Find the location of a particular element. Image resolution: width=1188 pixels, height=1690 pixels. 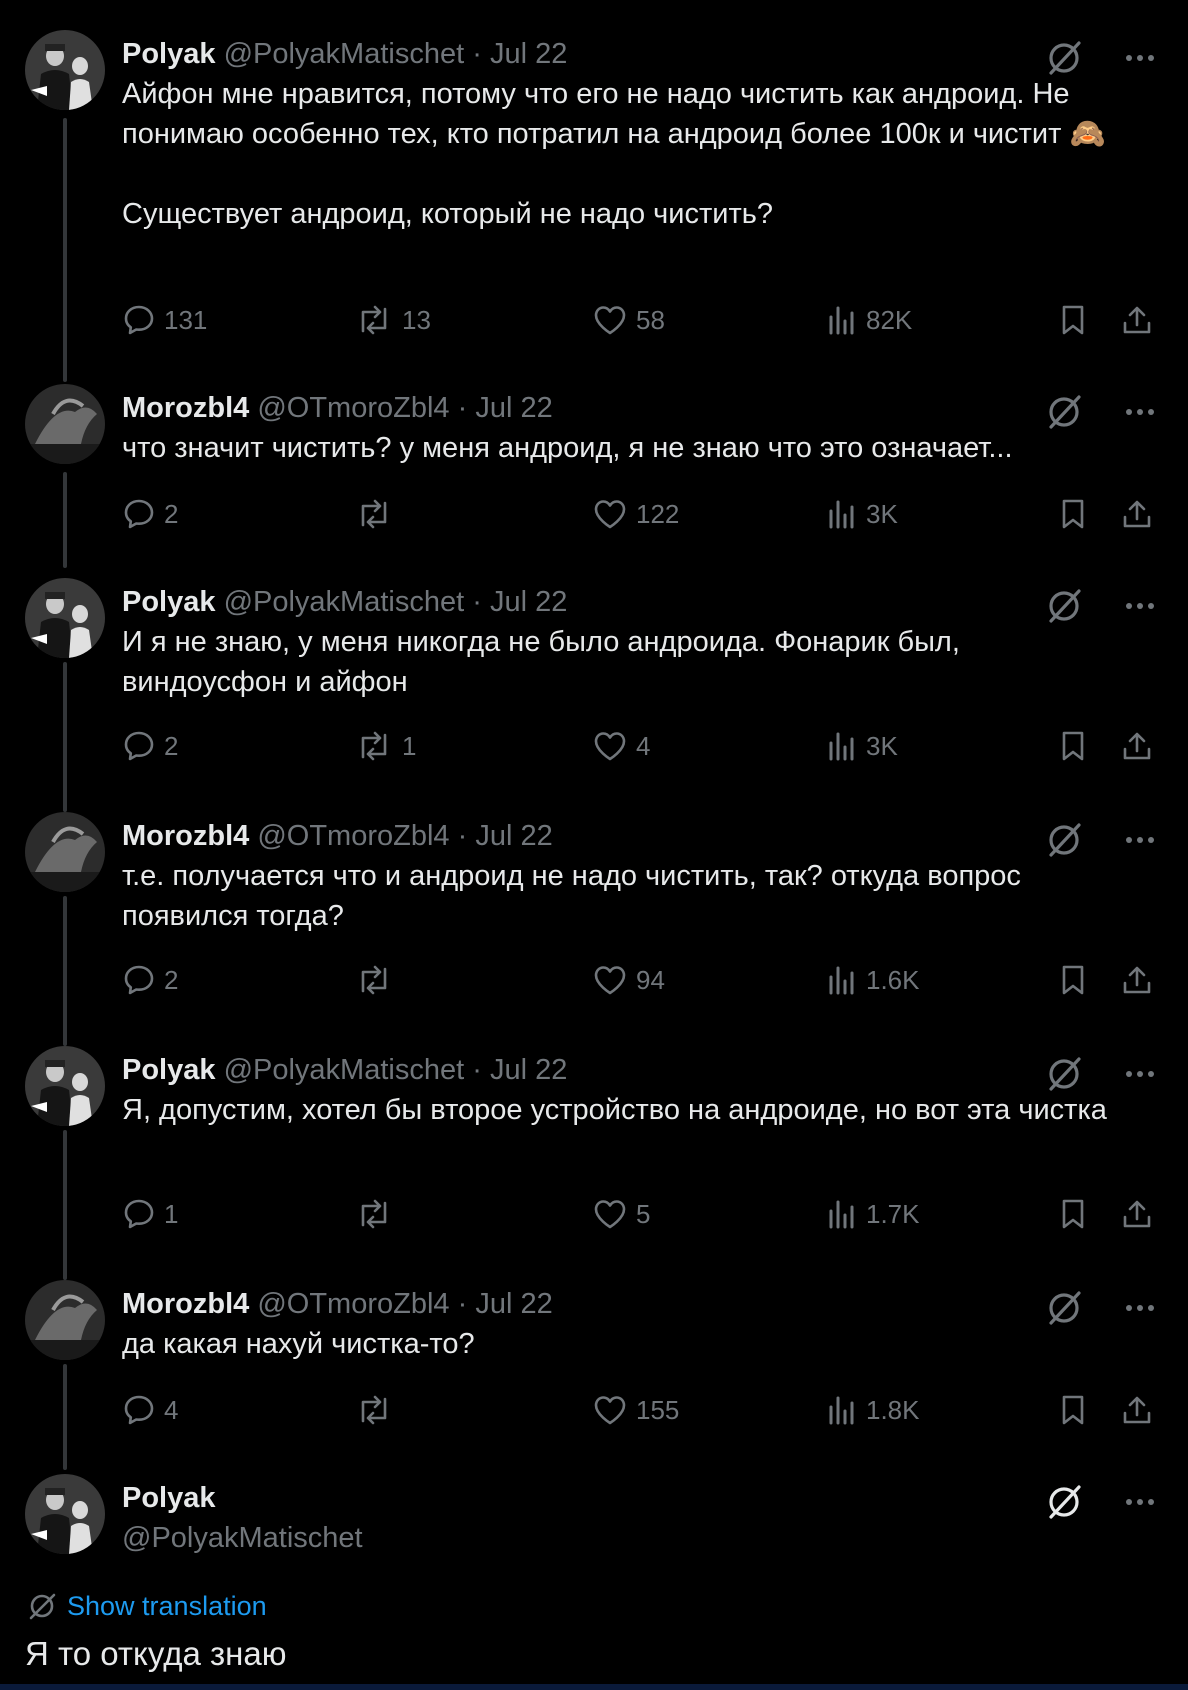

like-button: 5 is located at coordinates (621, 1214).